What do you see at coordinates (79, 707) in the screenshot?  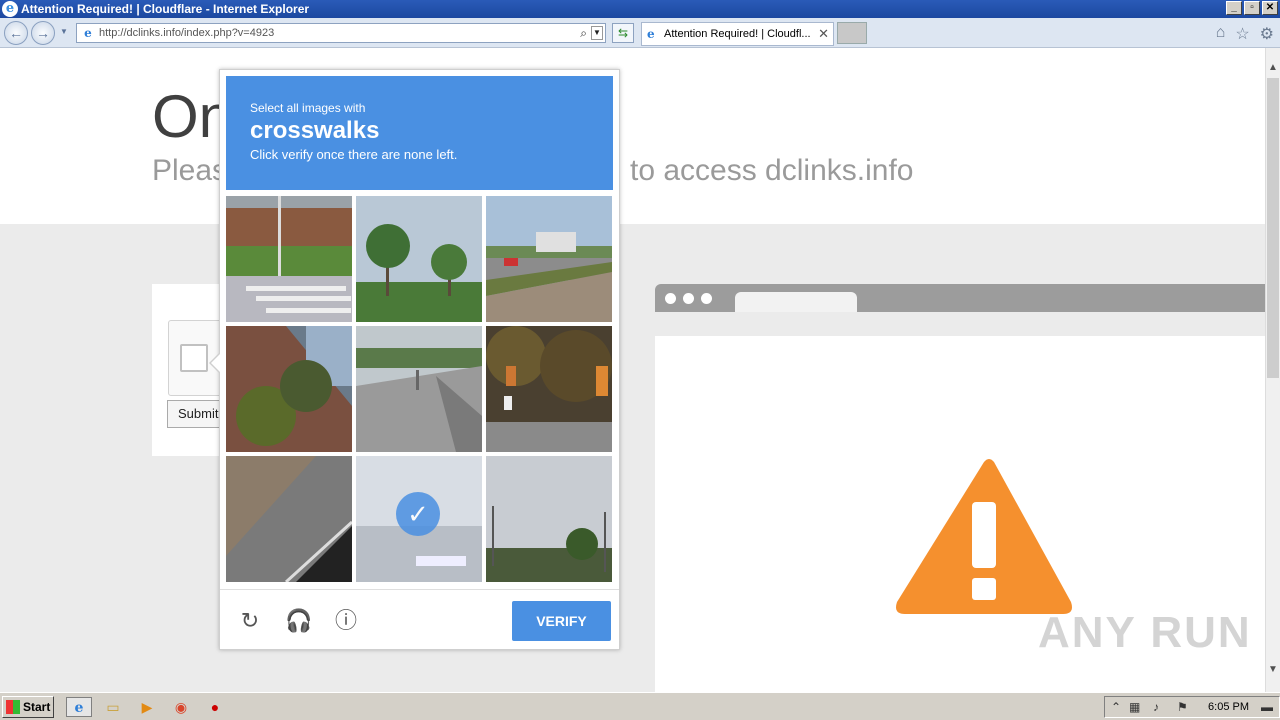 I see `taskbar-ie-icon: e` at bounding box center [79, 707].